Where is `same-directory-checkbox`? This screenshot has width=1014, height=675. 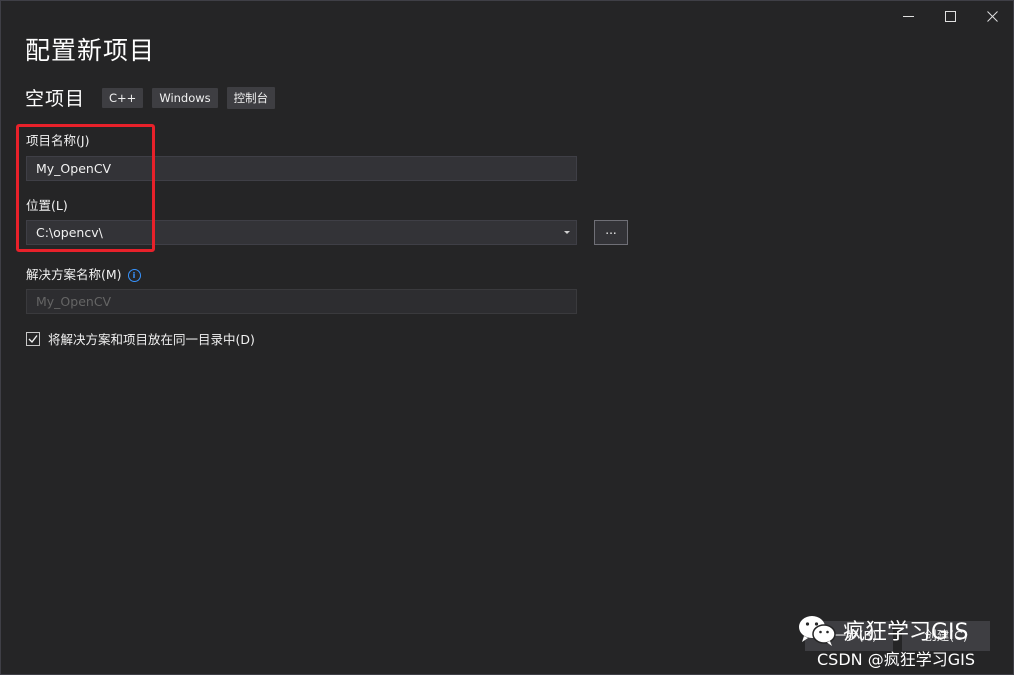 same-directory-checkbox is located at coordinates (33, 338).